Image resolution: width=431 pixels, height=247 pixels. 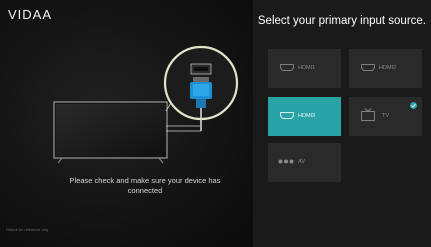 What do you see at coordinates (413, 105) in the screenshot?
I see `checkmark-icon` at bounding box center [413, 105].